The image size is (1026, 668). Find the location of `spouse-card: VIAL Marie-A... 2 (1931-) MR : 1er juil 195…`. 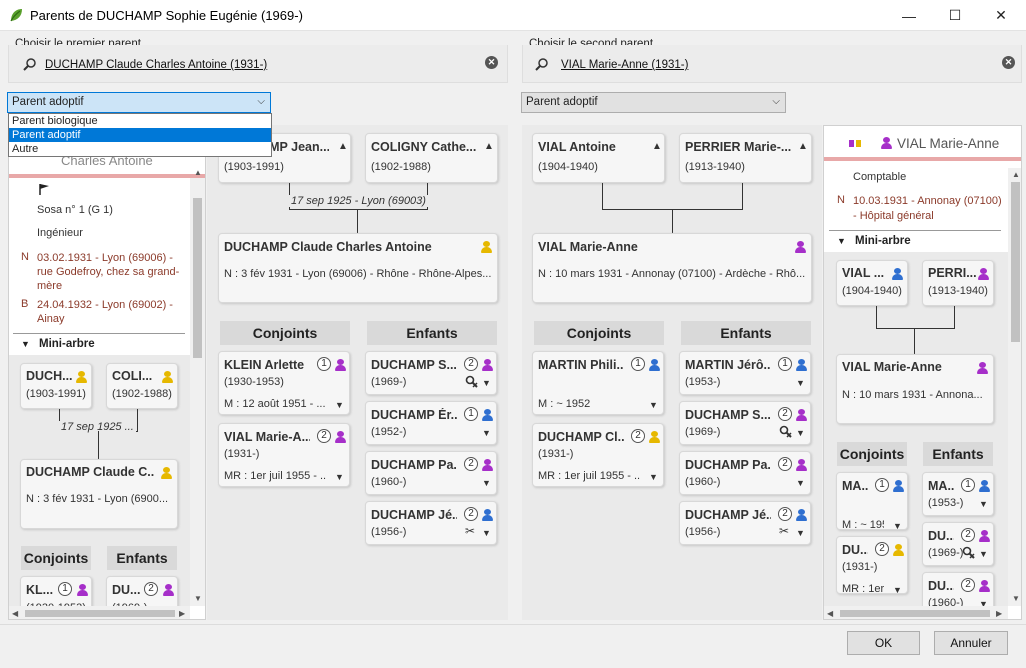

spouse-card: VIAL Marie-A... 2 (1931-) MR : 1er juil 195… is located at coordinates (284, 455).